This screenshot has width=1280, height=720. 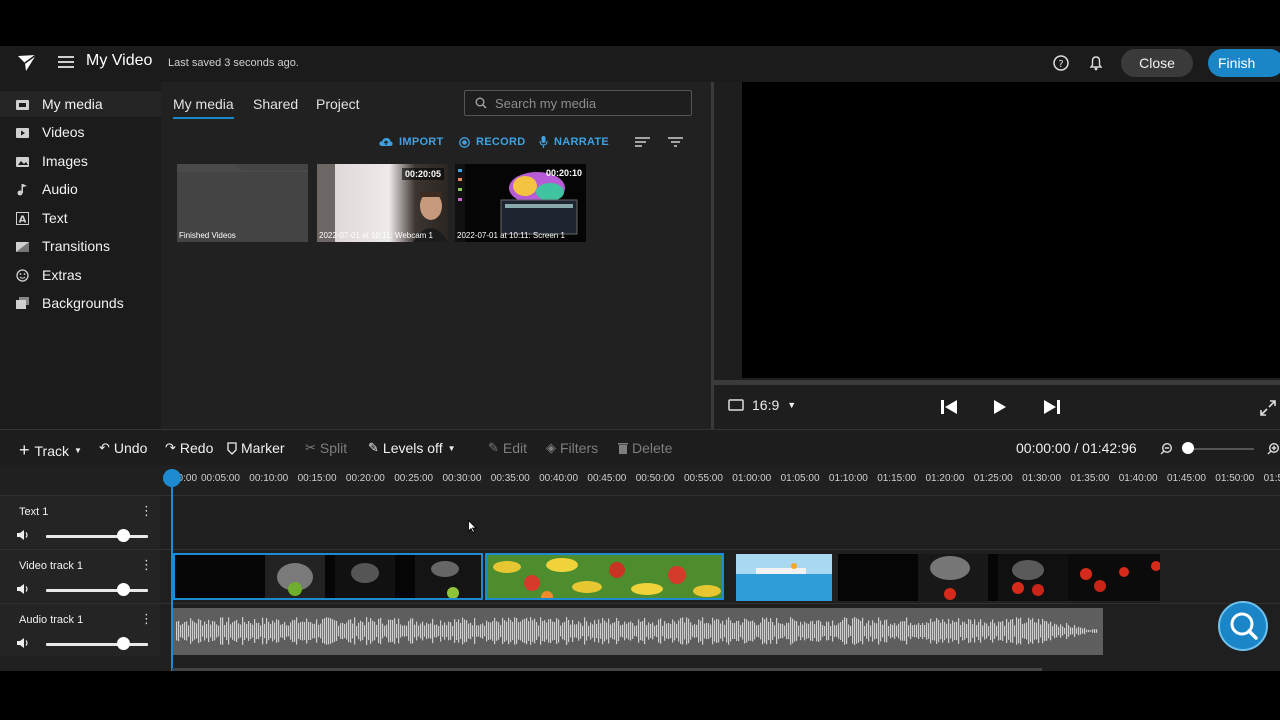 What do you see at coordinates (242, 203) in the screenshot?
I see `media-item-folder: Finished Videos` at bounding box center [242, 203].